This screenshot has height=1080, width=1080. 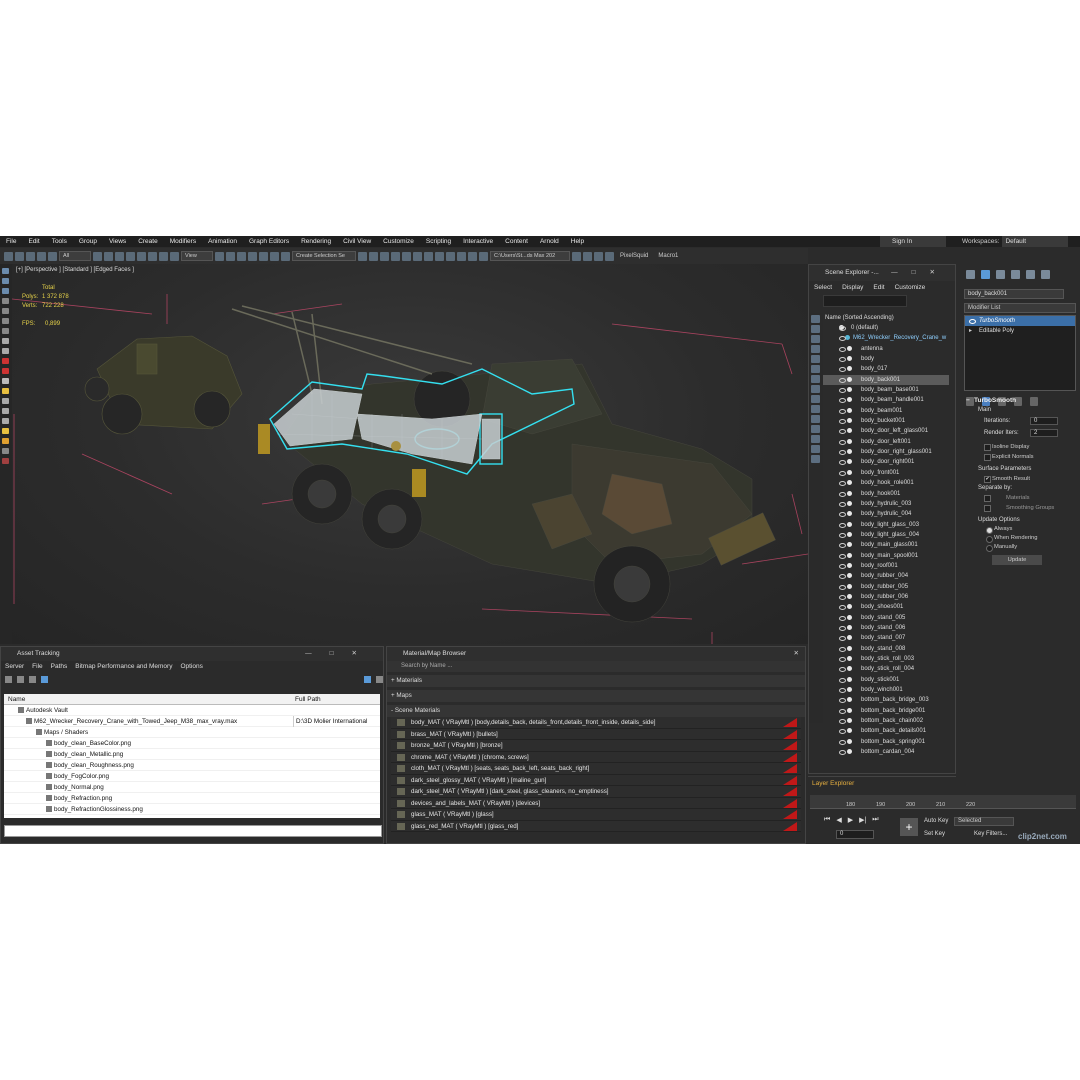 I want to click on render-iterative-icon, so click(x=483, y=256).